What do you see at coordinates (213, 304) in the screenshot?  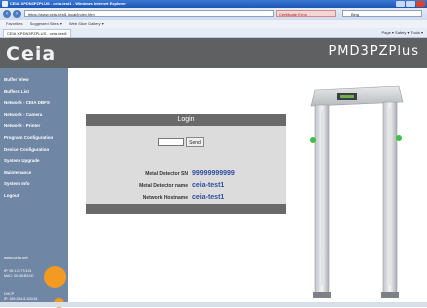 I see `browser-status-bar` at bounding box center [213, 304].